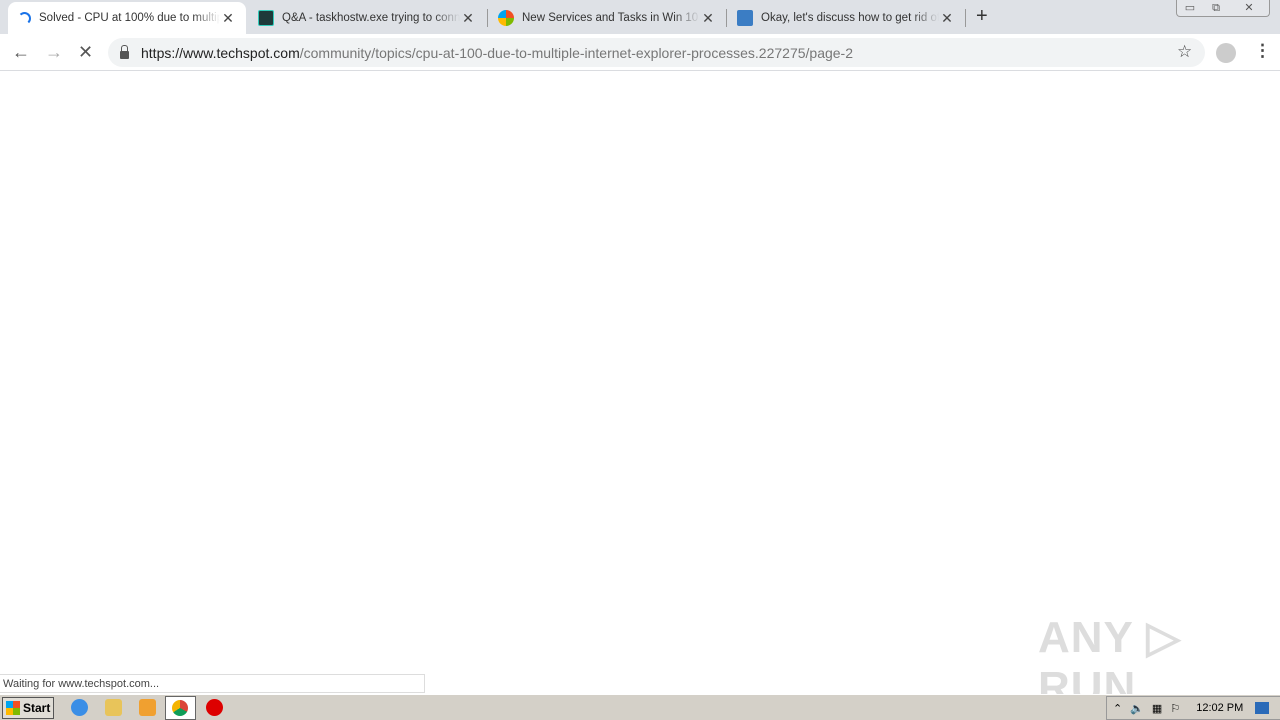  I want to click on action-center-flag-icon: ⚐, so click(1175, 708).